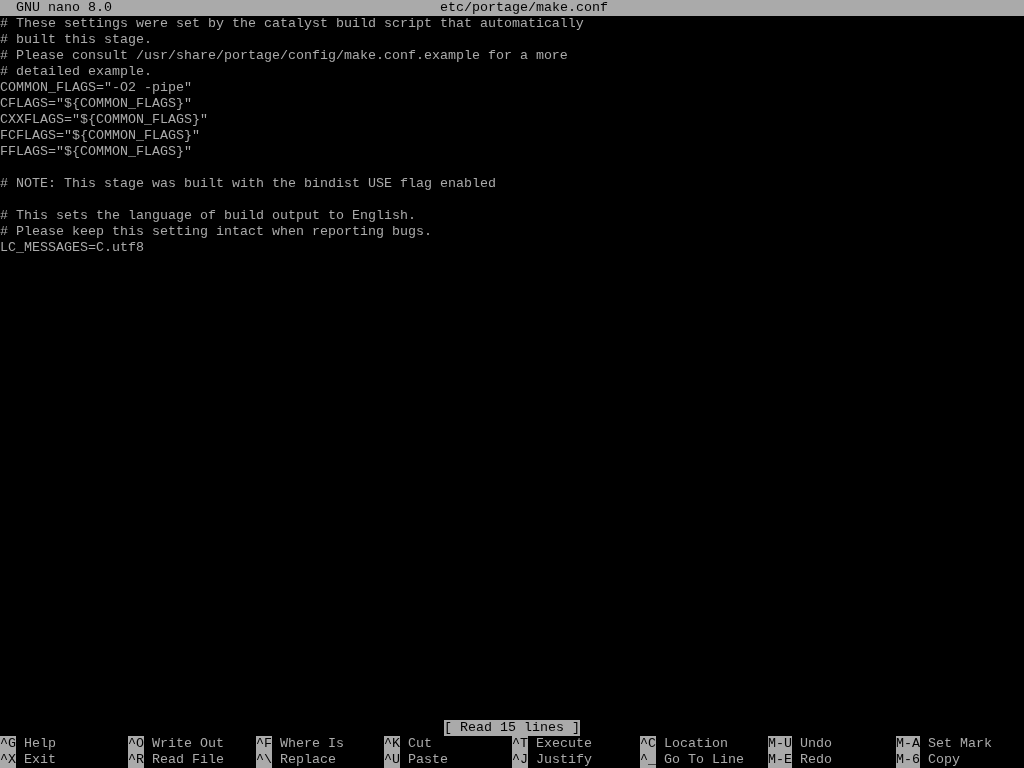  Describe the element at coordinates (96, 104) in the screenshot. I see `code-line: CFLAGS="${COMMON_FLAGS}"` at that location.